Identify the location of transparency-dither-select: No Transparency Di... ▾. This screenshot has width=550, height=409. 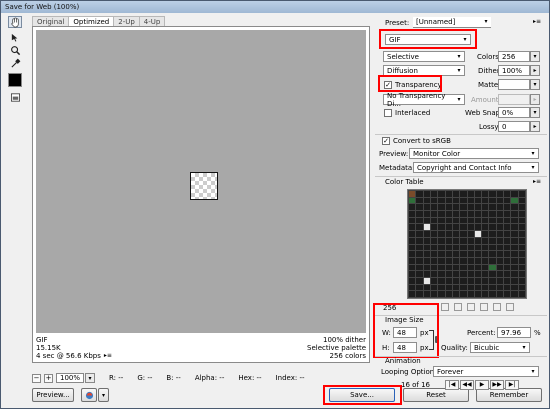
(424, 100).